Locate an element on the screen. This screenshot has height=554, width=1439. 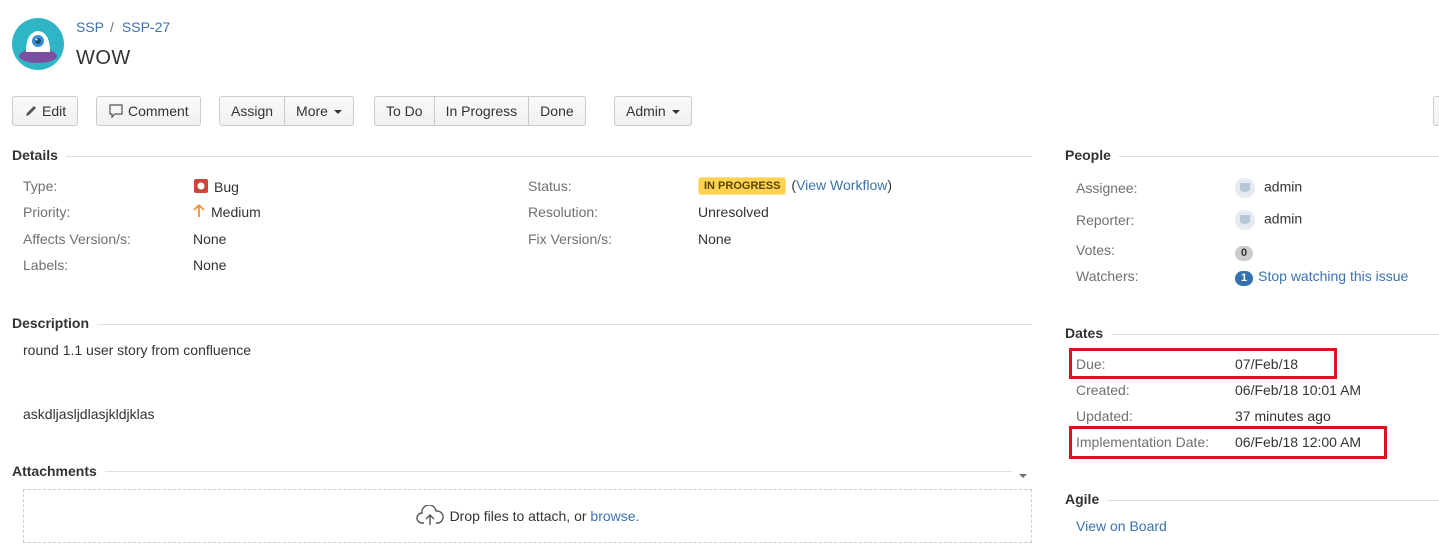
details-divider is located at coordinates (522, 156).